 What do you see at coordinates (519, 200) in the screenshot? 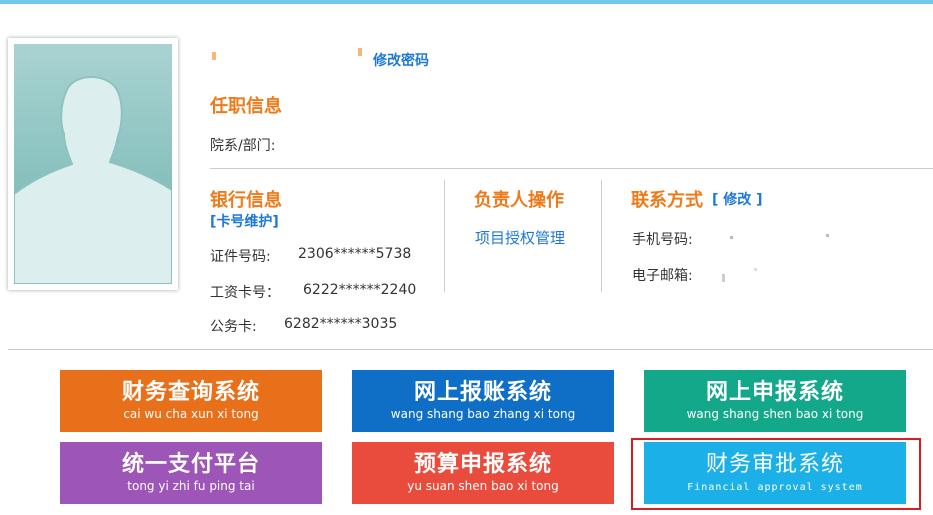
I see `manager-title: 负责人操作` at bounding box center [519, 200].